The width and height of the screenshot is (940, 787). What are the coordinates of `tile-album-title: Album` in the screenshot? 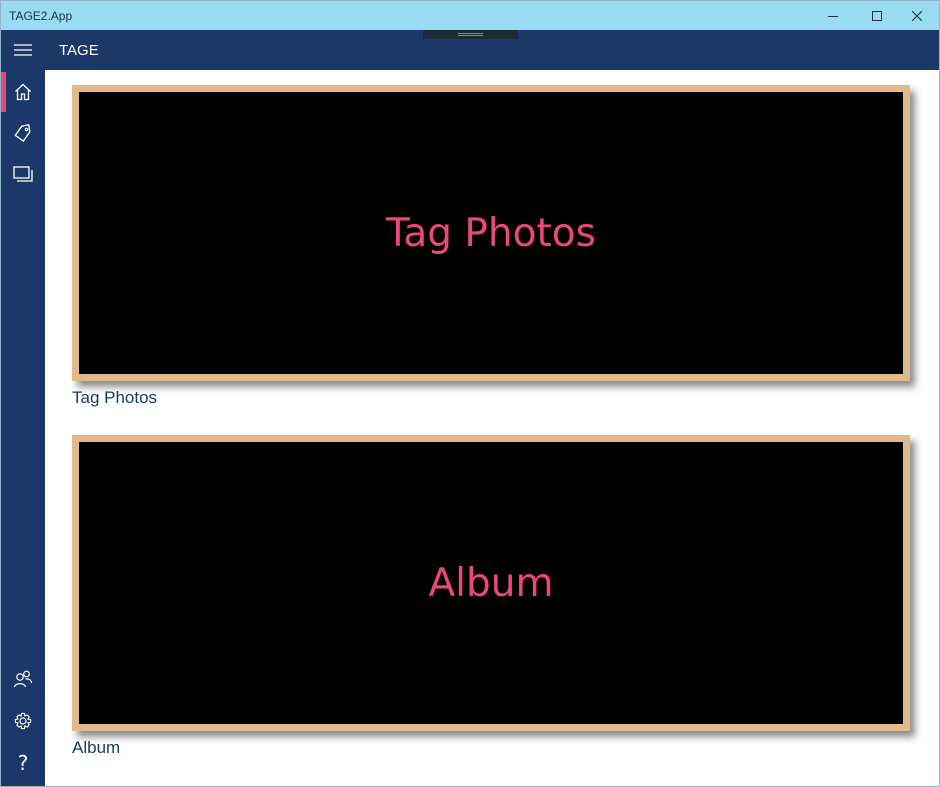 It's located at (491, 583).